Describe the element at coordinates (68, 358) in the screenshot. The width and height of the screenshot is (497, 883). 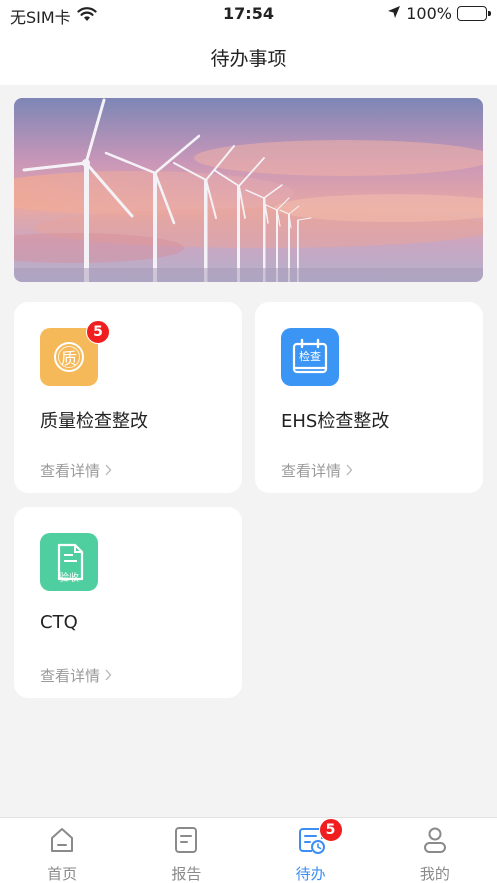
I see `quality-icon-text: 质` at that location.